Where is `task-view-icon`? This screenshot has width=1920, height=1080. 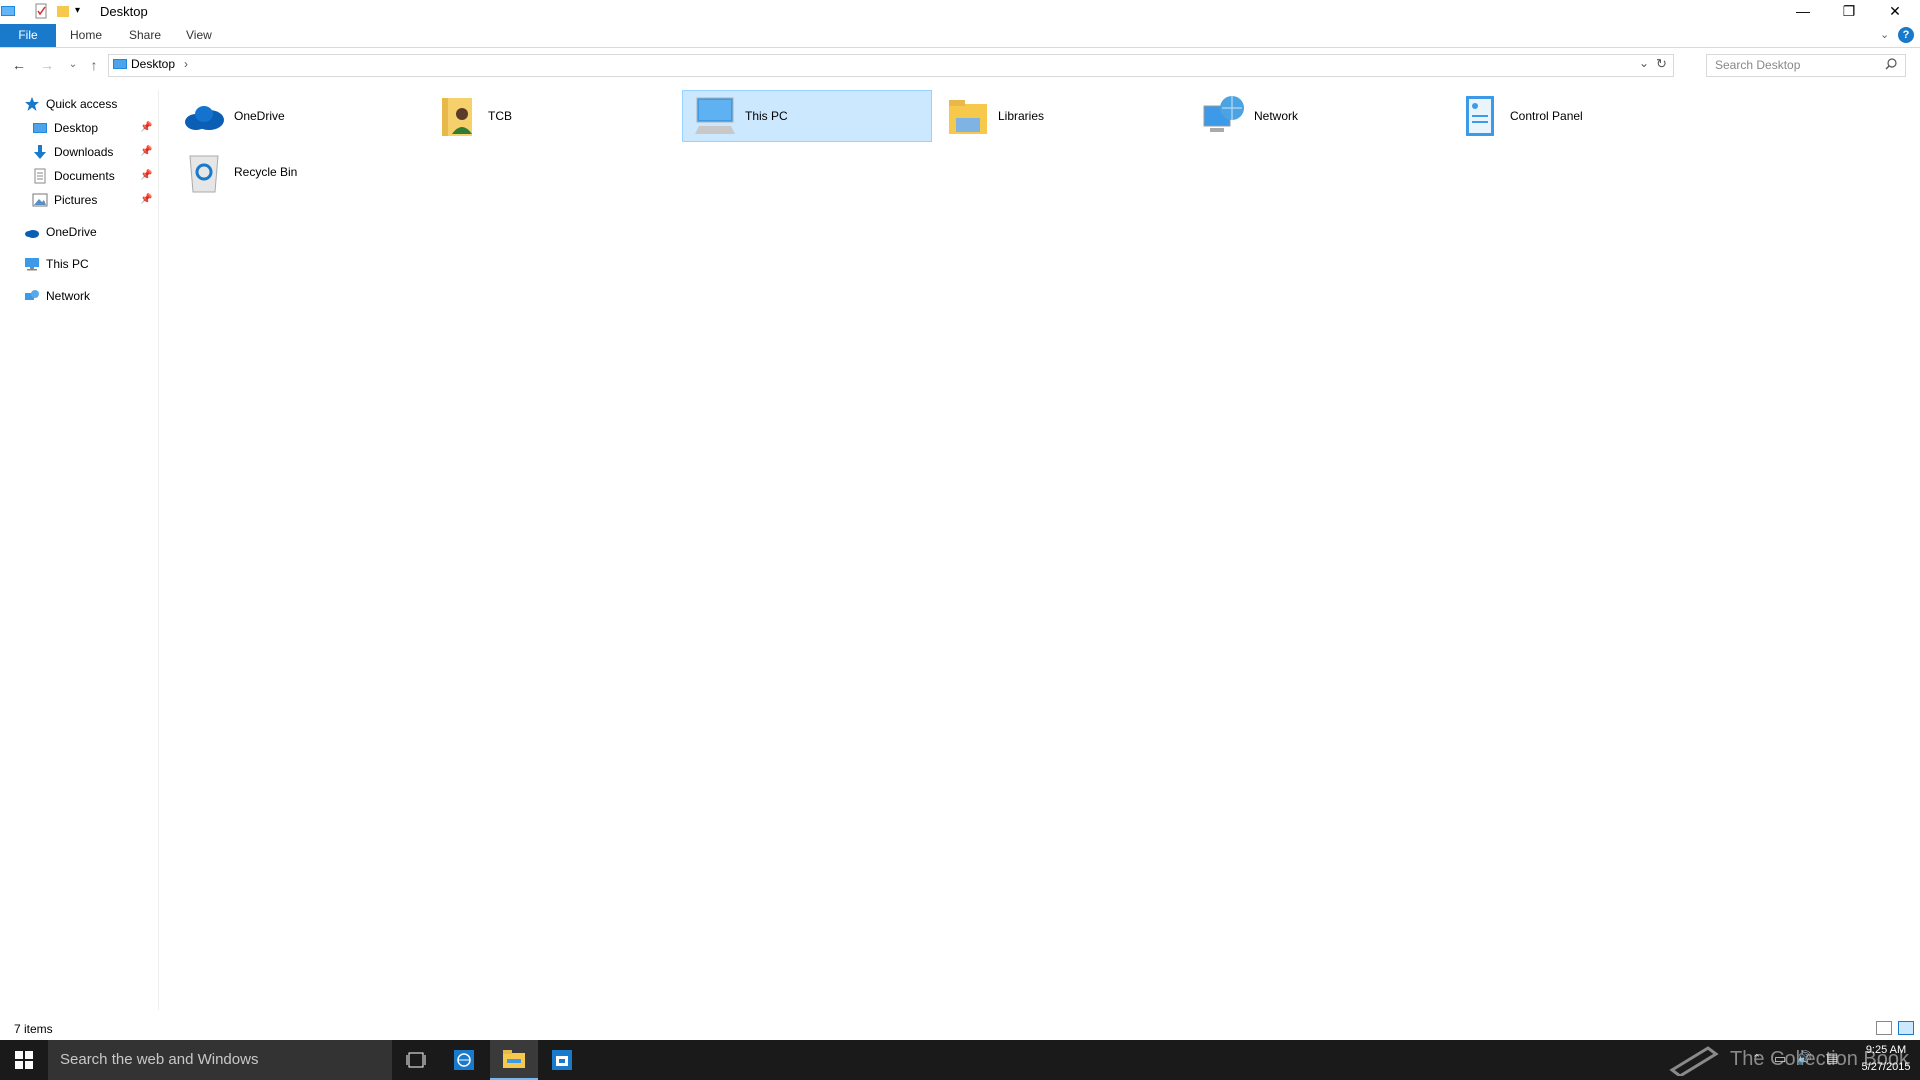
task-view-icon is located at coordinates (416, 1060).